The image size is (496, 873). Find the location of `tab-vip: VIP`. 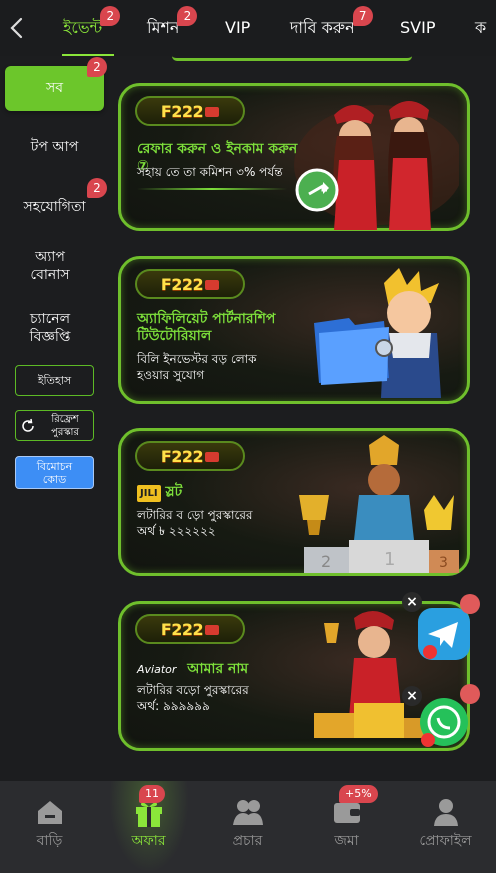

tab-vip: VIP is located at coordinates (237, 28).